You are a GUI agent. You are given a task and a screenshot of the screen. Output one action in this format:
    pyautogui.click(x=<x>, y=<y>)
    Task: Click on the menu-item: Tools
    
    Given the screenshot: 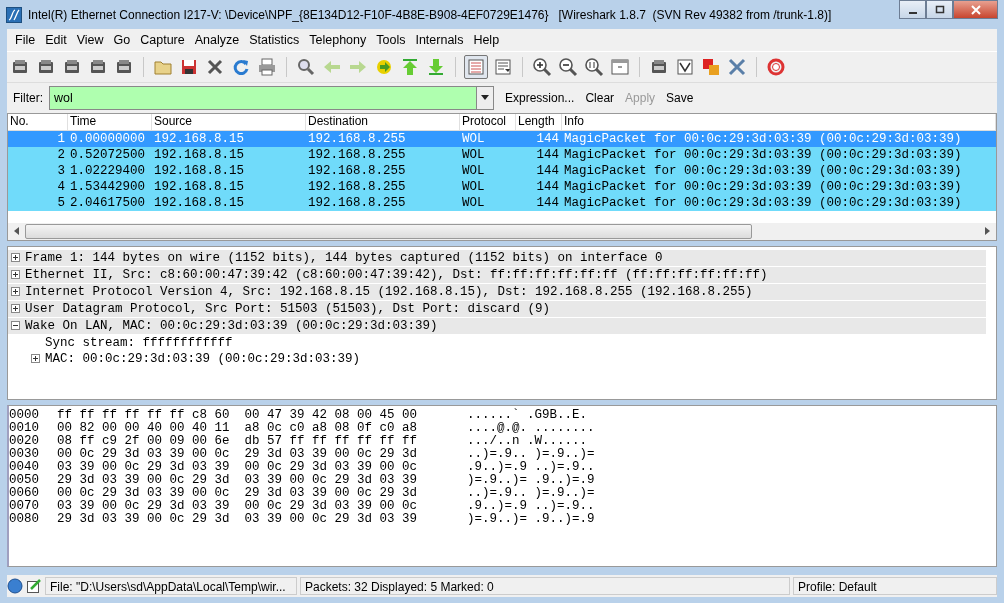 What is the action you would take?
    pyautogui.click(x=391, y=40)
    